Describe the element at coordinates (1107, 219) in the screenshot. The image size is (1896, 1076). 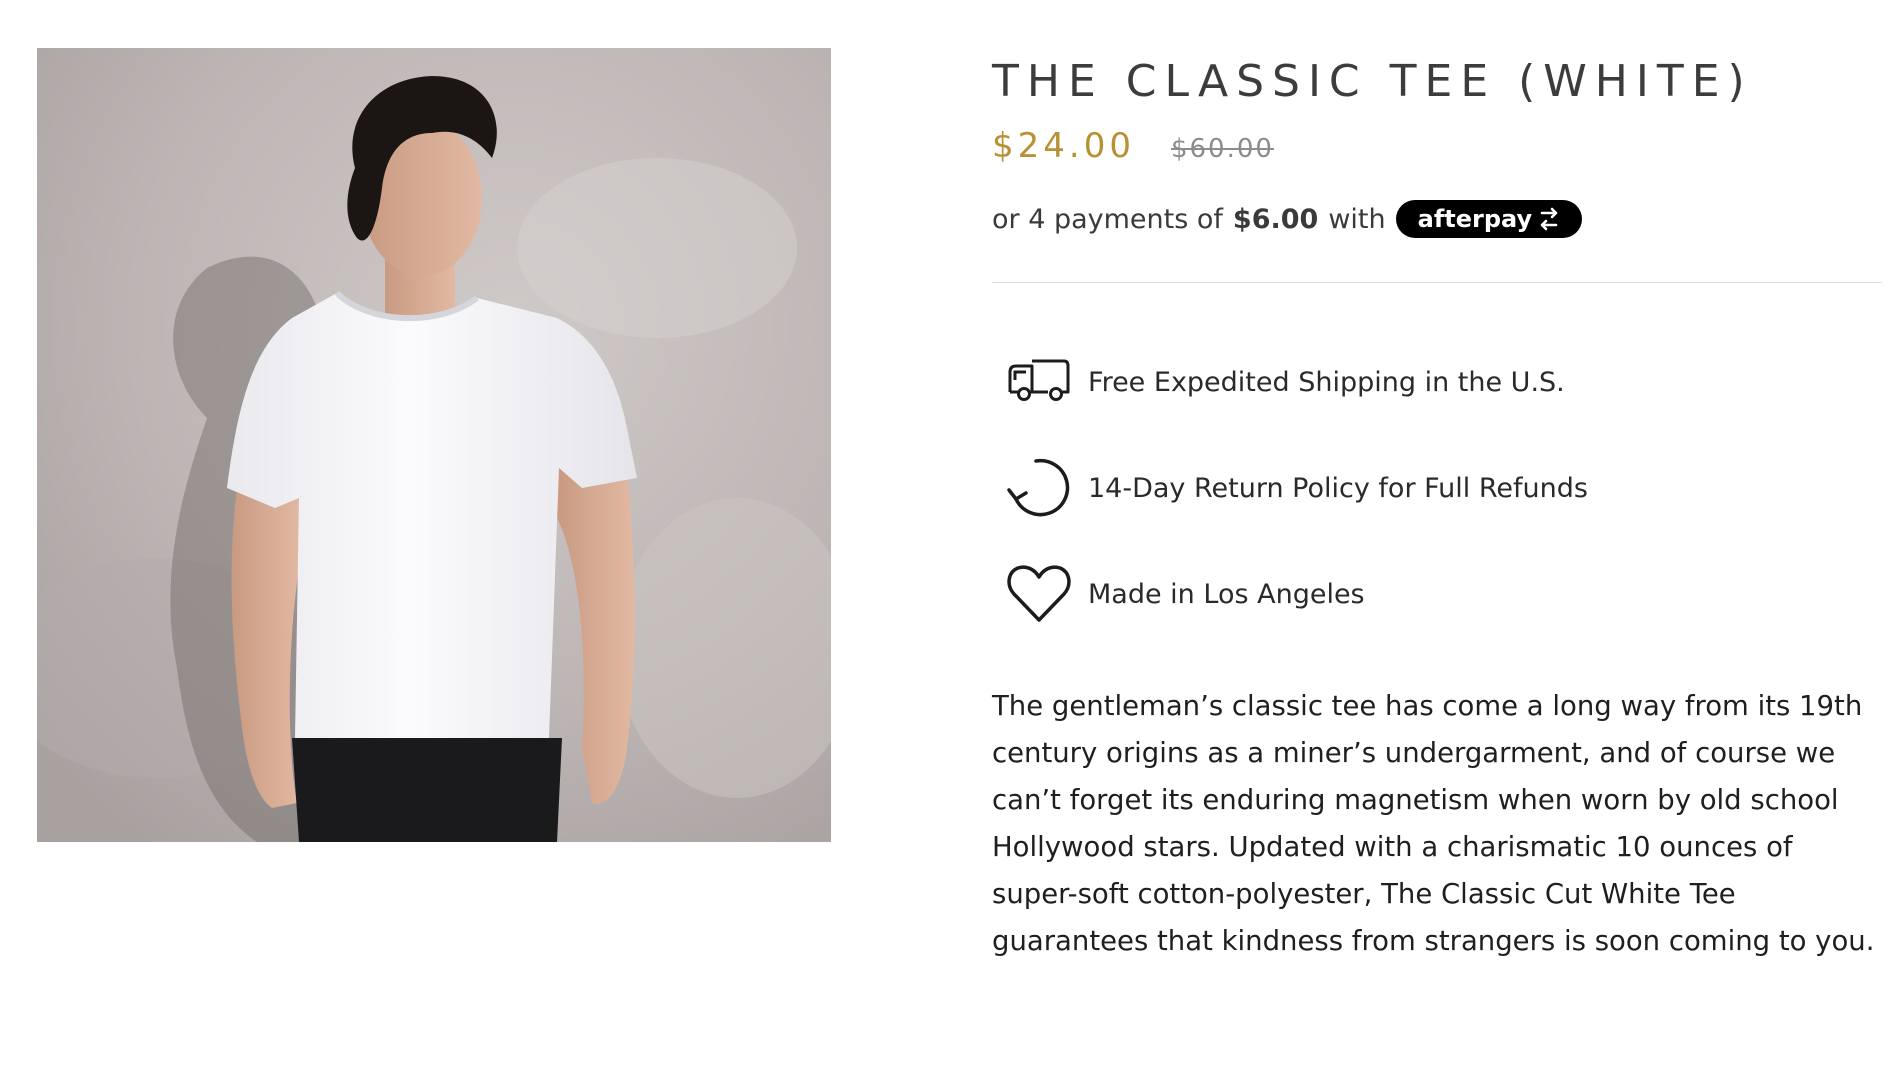
I see `installments-prefix: or 4 payments of` at that location.